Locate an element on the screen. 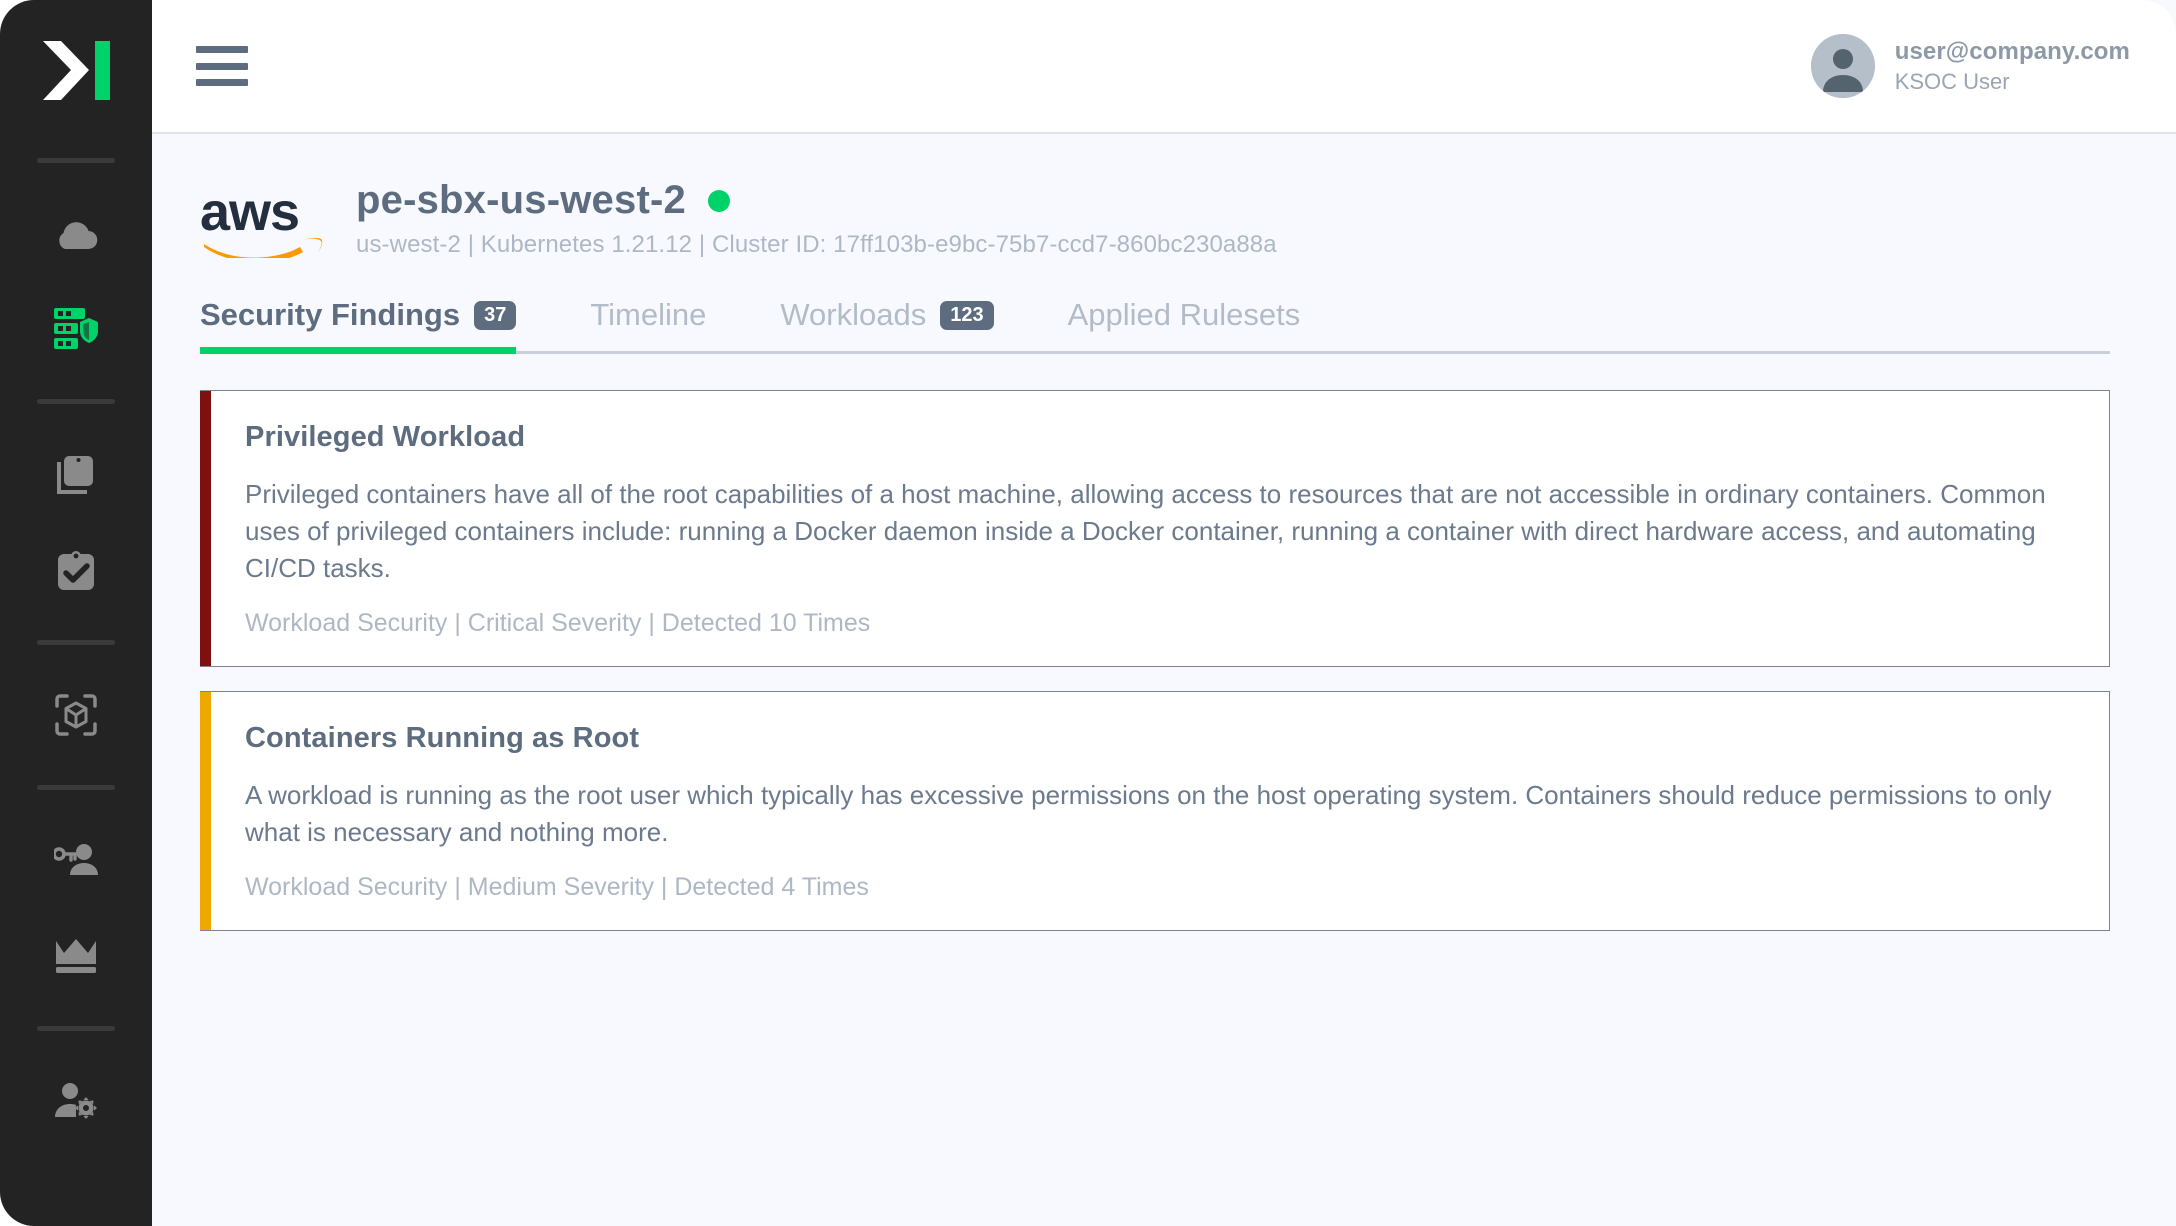  avatar is located at coordinates (1842, 66).